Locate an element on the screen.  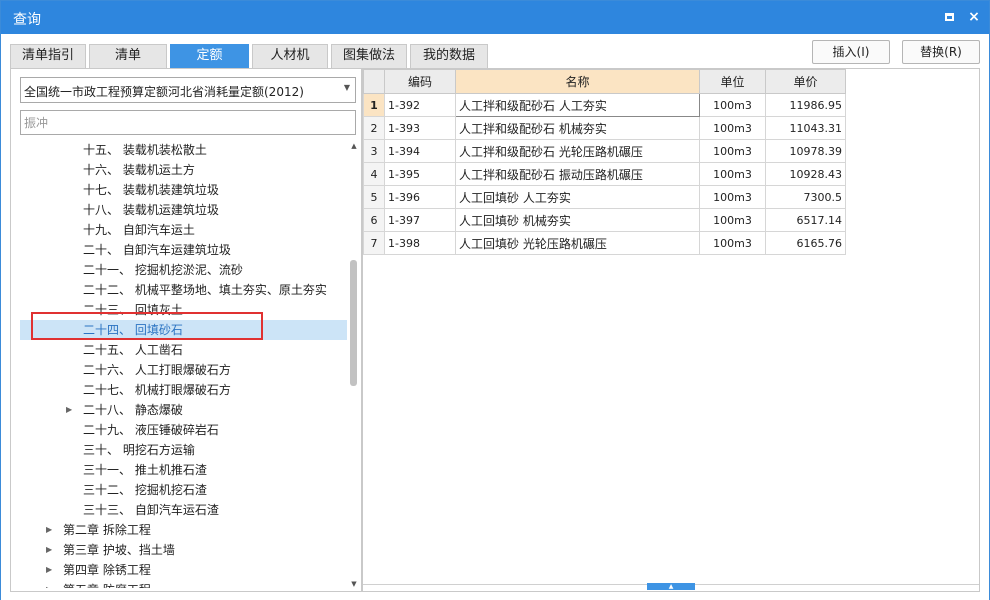
grid-horizontal-scrollbar: ▲ is located at coordinates (671, 586).